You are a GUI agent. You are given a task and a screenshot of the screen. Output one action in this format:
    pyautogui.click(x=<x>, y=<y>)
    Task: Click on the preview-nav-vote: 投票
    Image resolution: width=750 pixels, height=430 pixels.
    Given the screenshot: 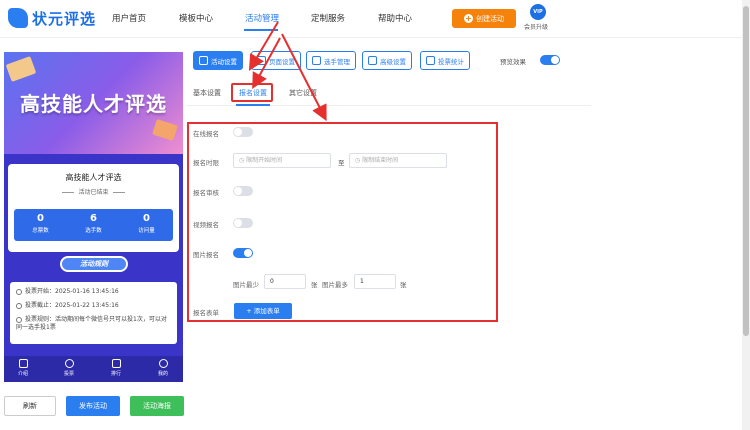 What is the action you would take?
    pyautogui.click(x=69, y=368)
    